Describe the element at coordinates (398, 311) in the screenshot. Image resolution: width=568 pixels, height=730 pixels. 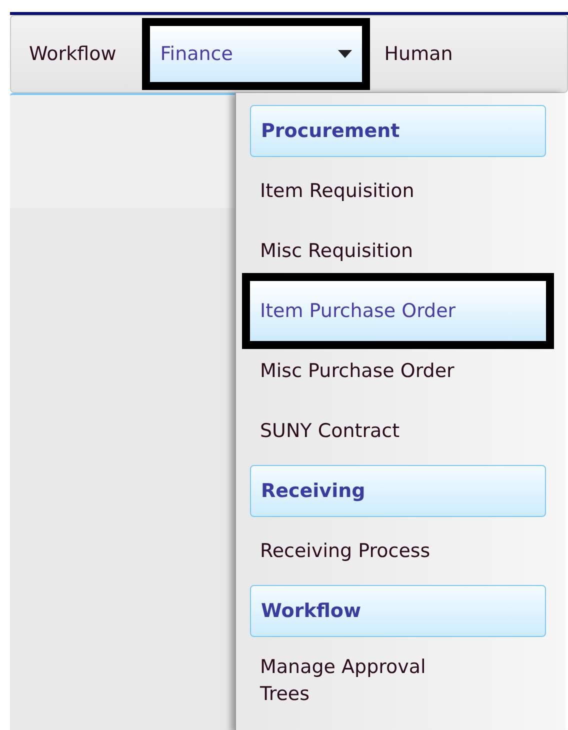
I see `menu-item: Item Purchase Order` at that location.